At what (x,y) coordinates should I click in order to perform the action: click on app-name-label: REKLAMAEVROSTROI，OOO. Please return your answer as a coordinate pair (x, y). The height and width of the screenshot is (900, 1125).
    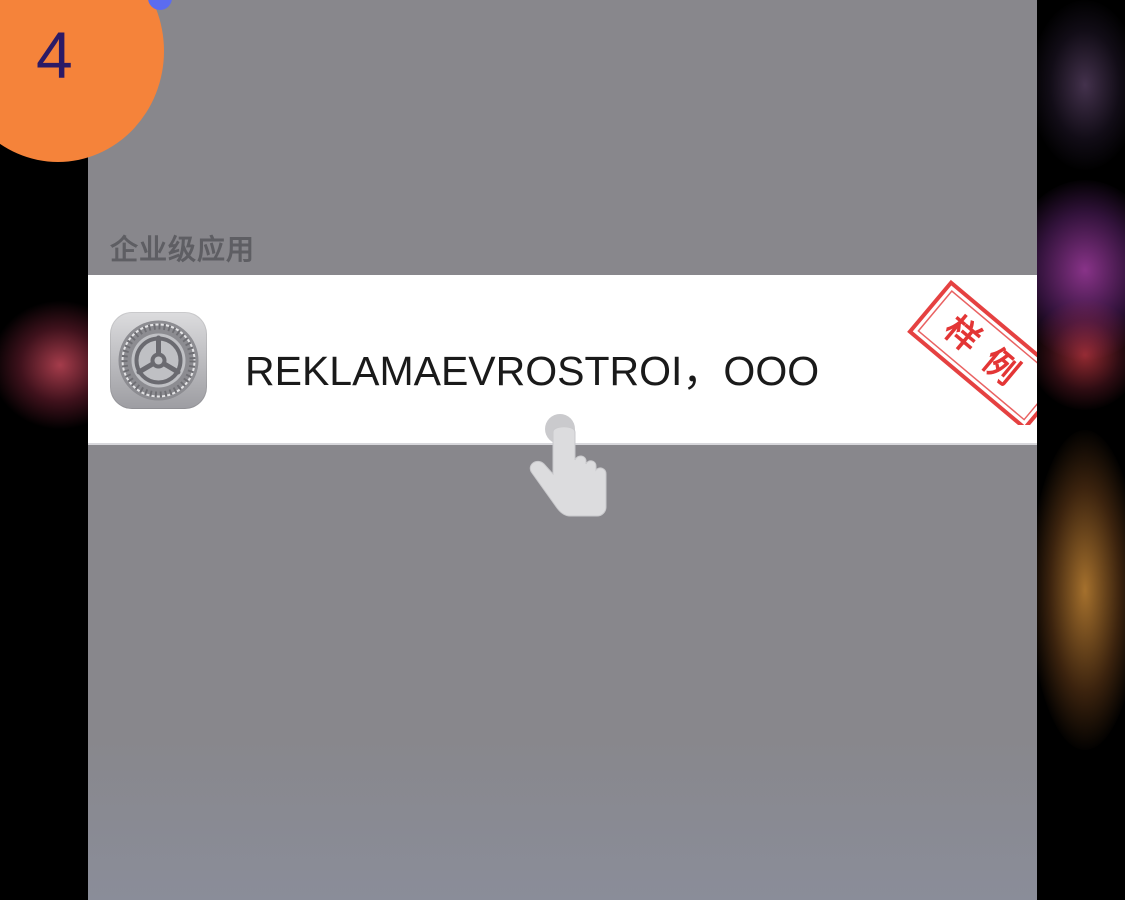
    Looking at the image, I should click on (532, 371).